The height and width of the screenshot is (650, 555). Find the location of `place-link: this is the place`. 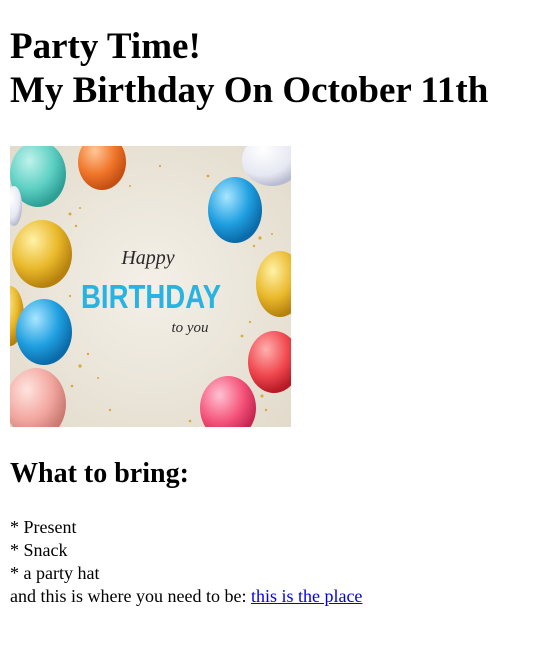

place-link: this is the place is located at coordinates (306, 596).